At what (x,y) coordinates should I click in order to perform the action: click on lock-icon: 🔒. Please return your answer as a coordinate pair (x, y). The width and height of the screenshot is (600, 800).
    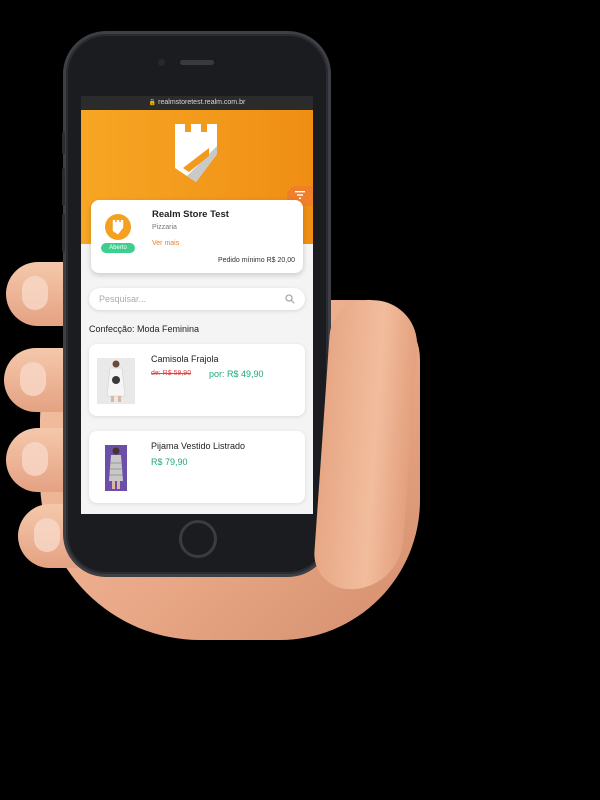
    Looking at the image, I should click on (152, 103).